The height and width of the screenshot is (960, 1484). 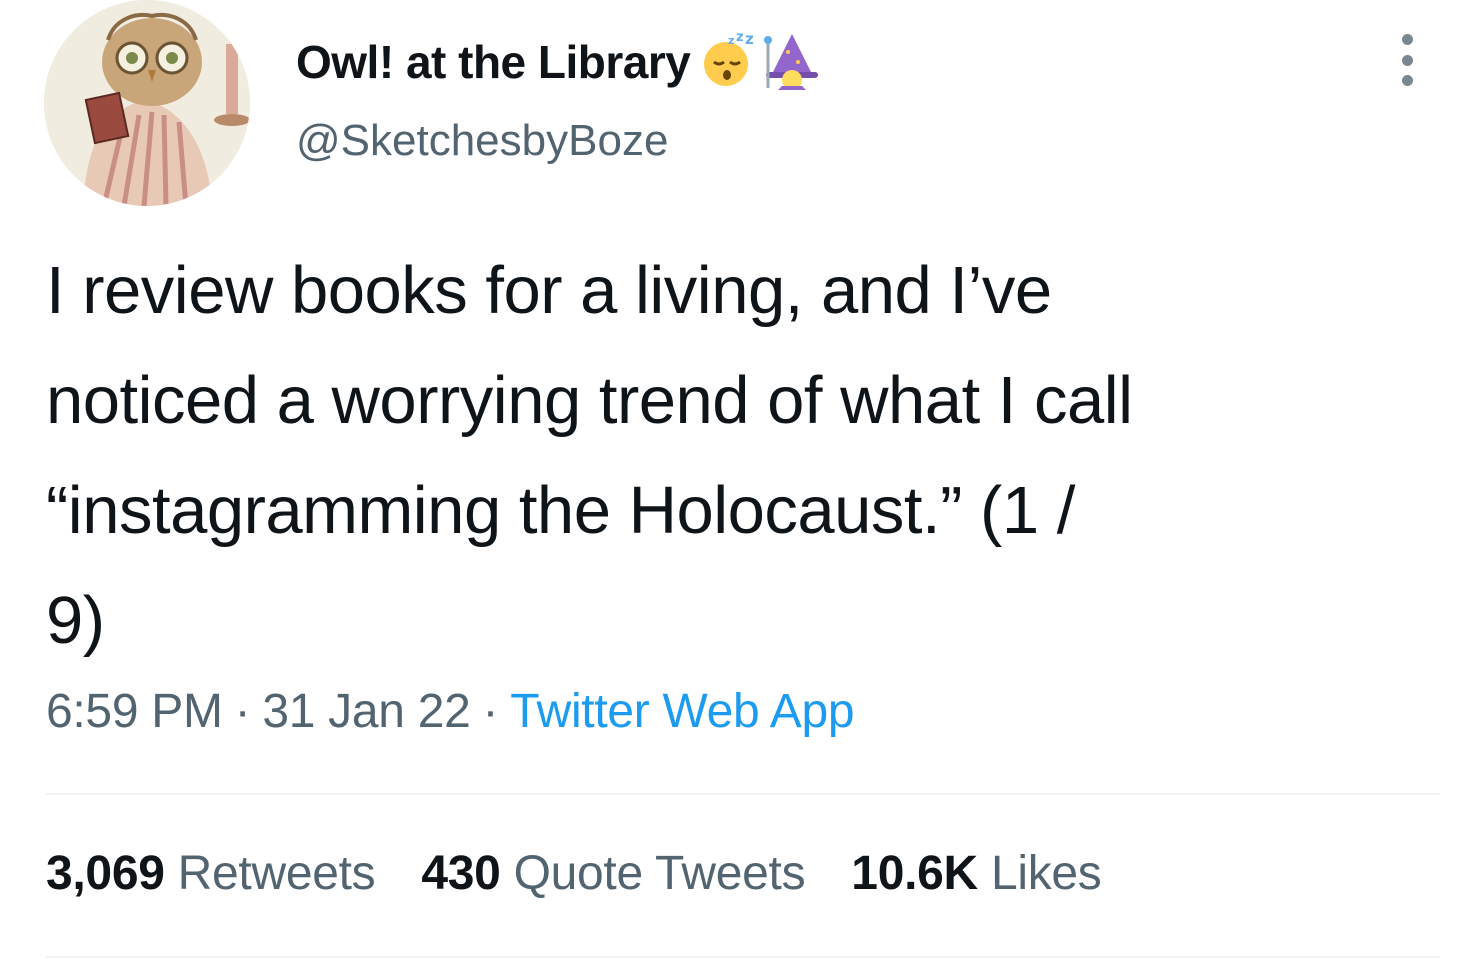 I want to click on tweet-source-link: Twitter Web App, so click(x=682, y=711).